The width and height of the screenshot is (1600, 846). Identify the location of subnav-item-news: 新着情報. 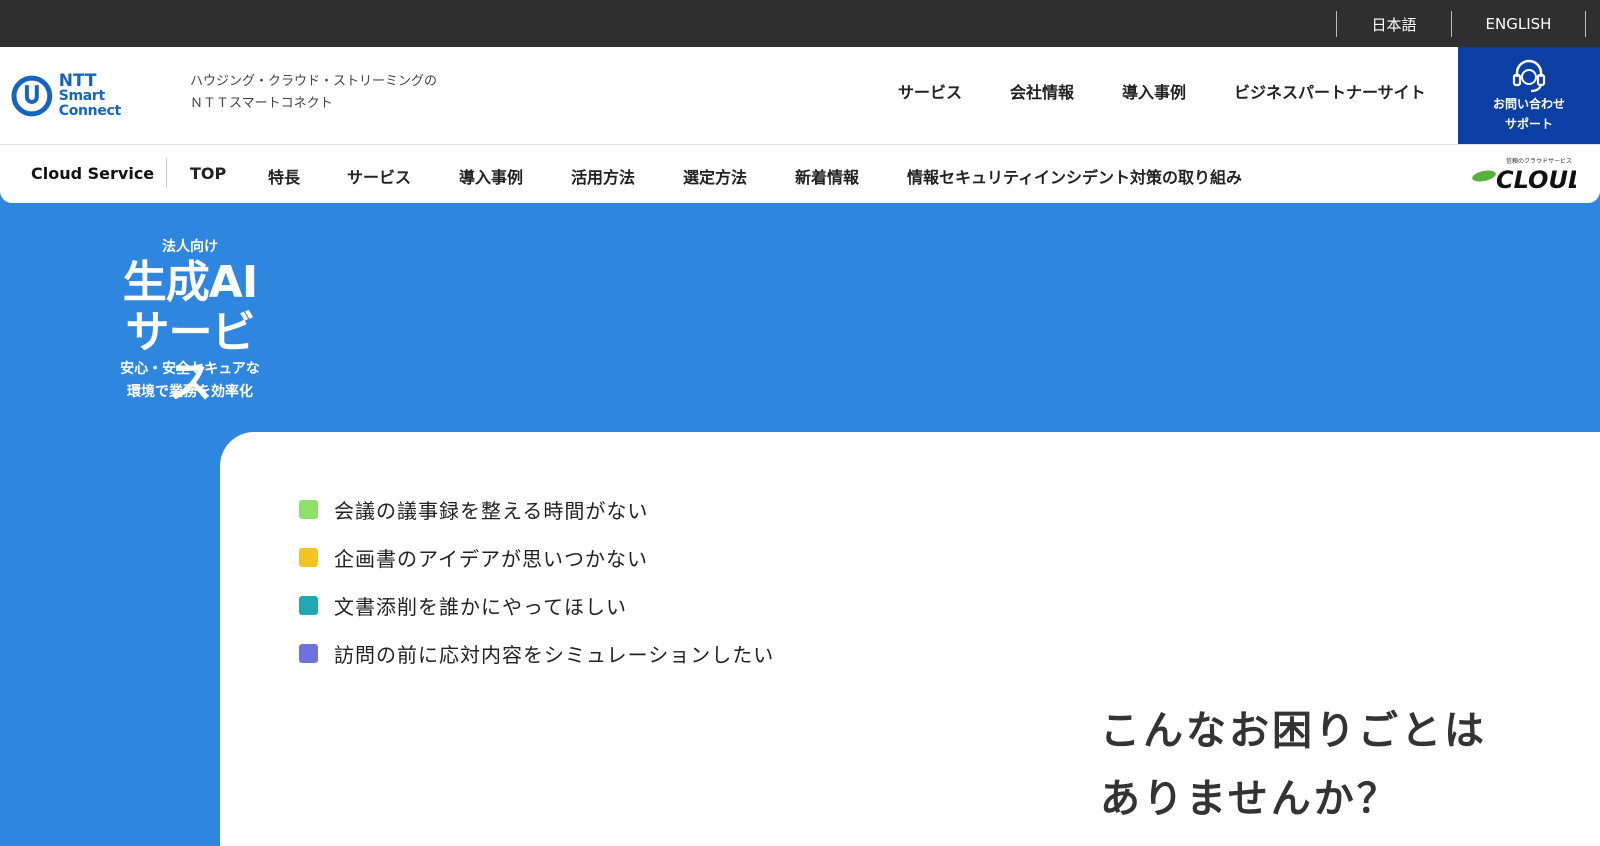
(827, 176).